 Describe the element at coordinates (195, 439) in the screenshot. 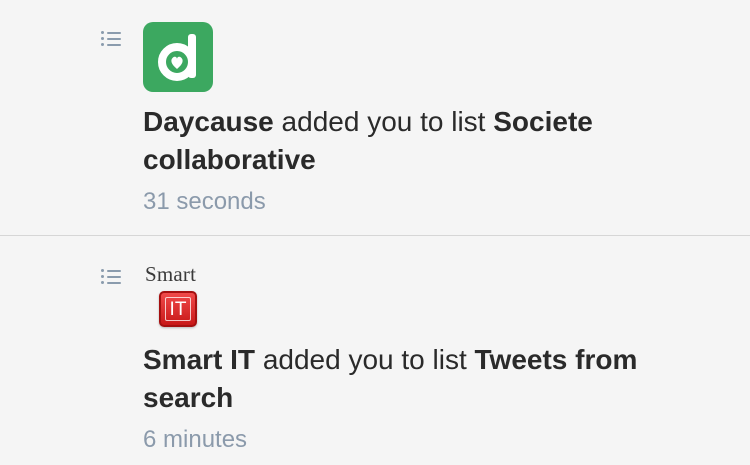

I see `timestamp: 6 minutes` at that location.